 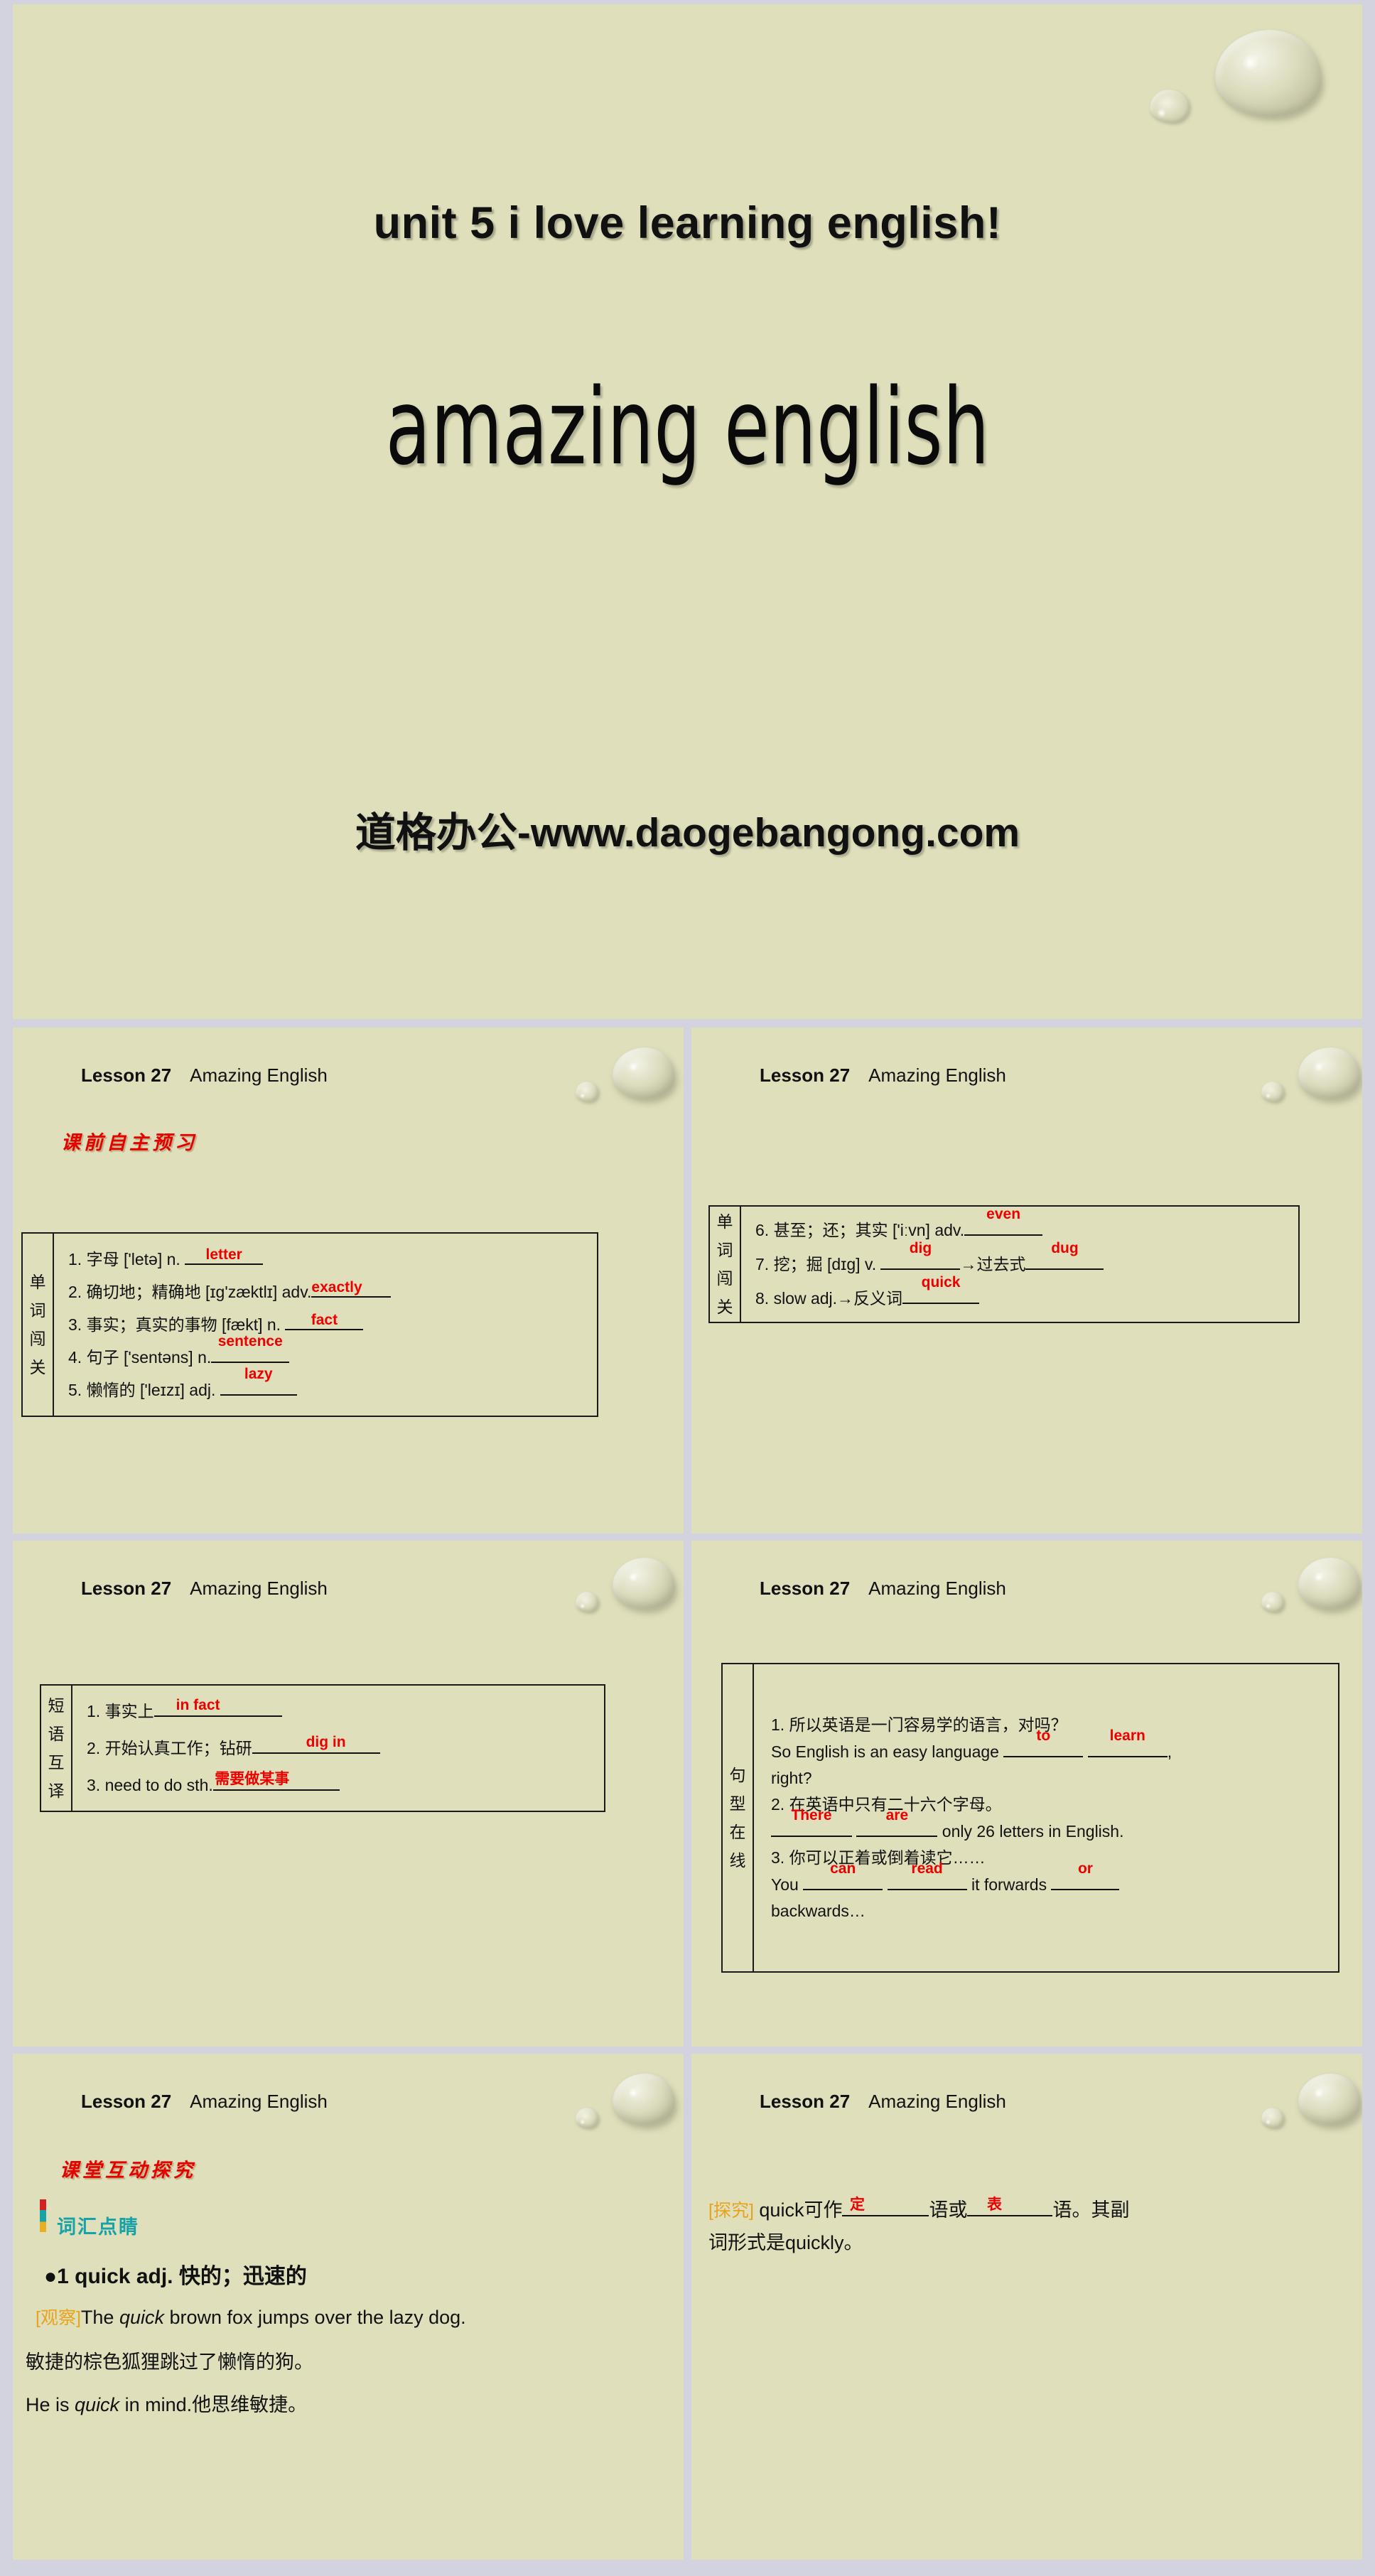 What do you see at coordinates (1021, 2227) in the screenshot?
I see `explore-paragraph: [探究] quick可作定语或表语。其副 词形式是quickly。` at bounding box center [1021, 2227].